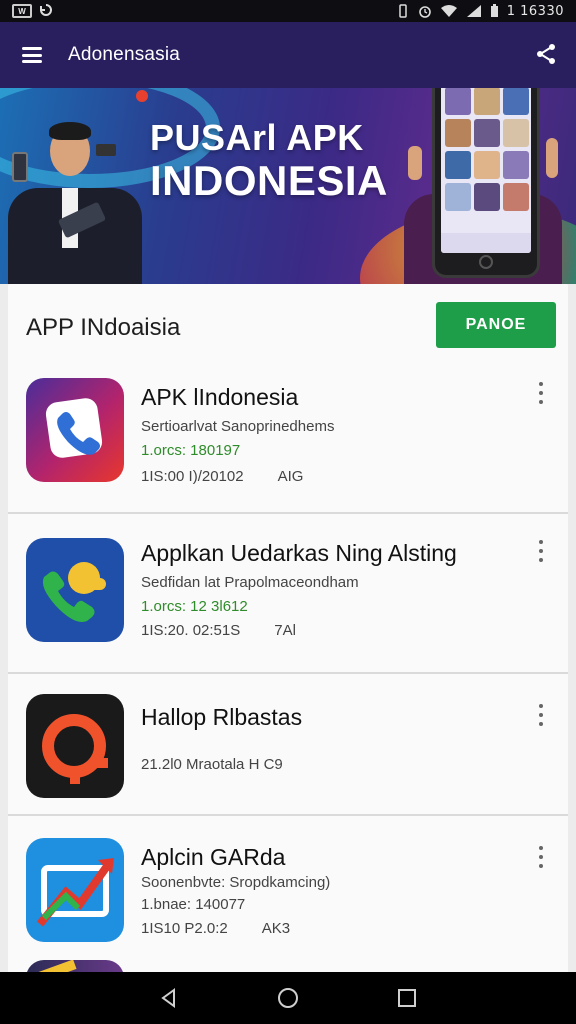 The height and width of the screenshot is (1024, 576). What do you see at coordinates (288, 11) in the screenshot?
I see `status-bar: W 1 16330` at bounding box center [288, 11].